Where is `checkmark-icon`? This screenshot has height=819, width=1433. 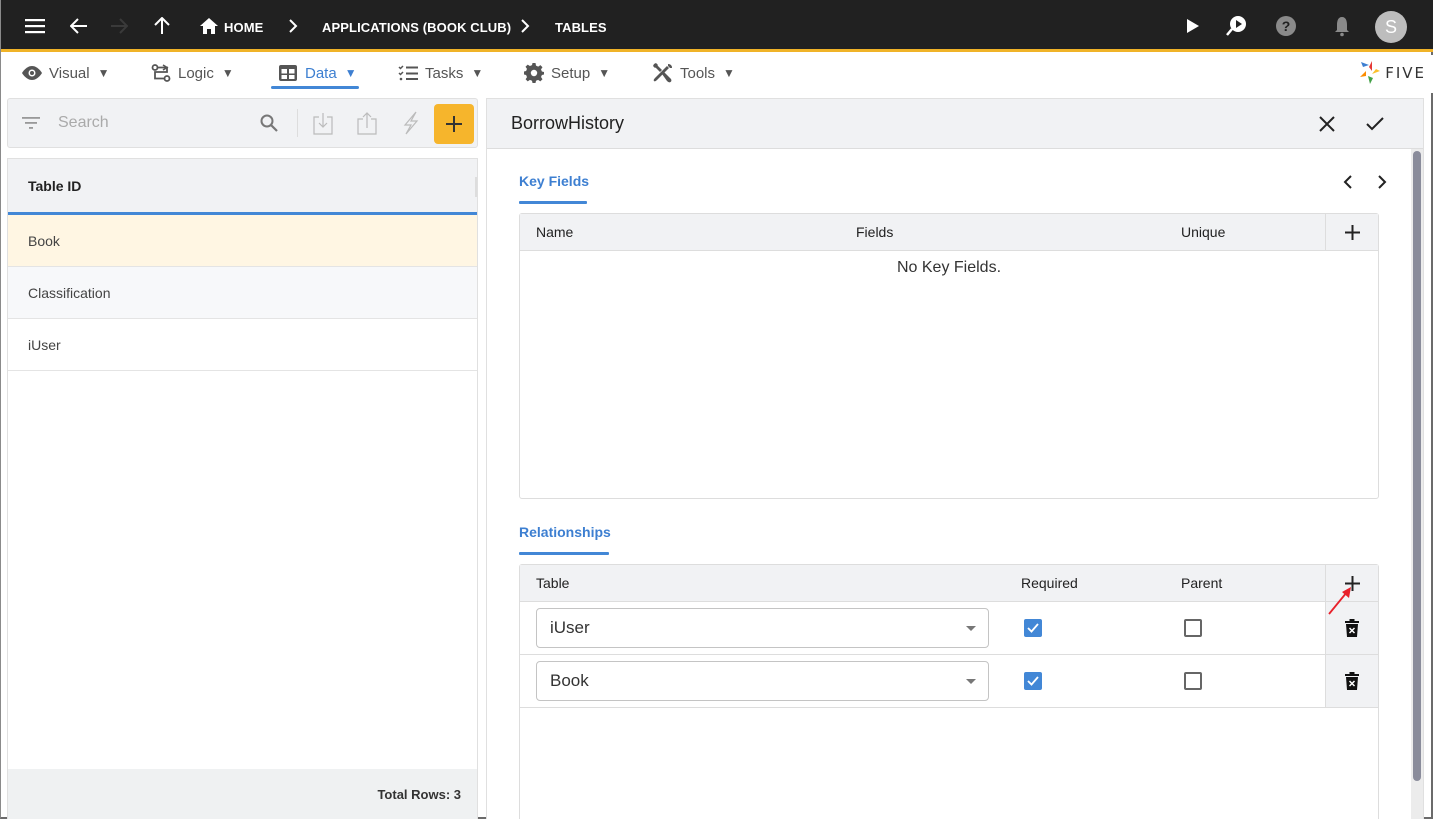 checkmark-icon is located at coordinates (1033, 681).